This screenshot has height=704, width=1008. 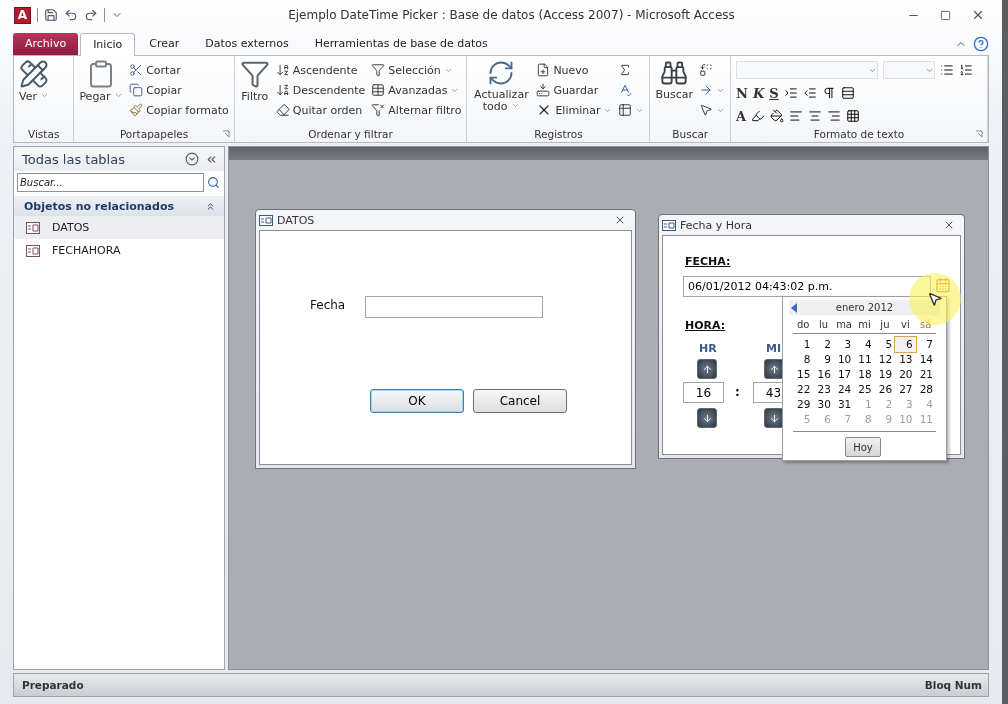 What do you see at coordinates (823, 344) in the screenshot?
I see `calendar-day: 2` at bounding box center [823, 344].